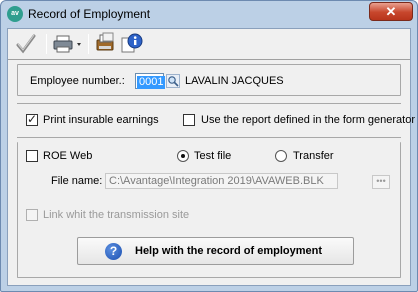 The width and height of the screenshot is (418, 292). I want to click on info-icon, so click(132, 43).